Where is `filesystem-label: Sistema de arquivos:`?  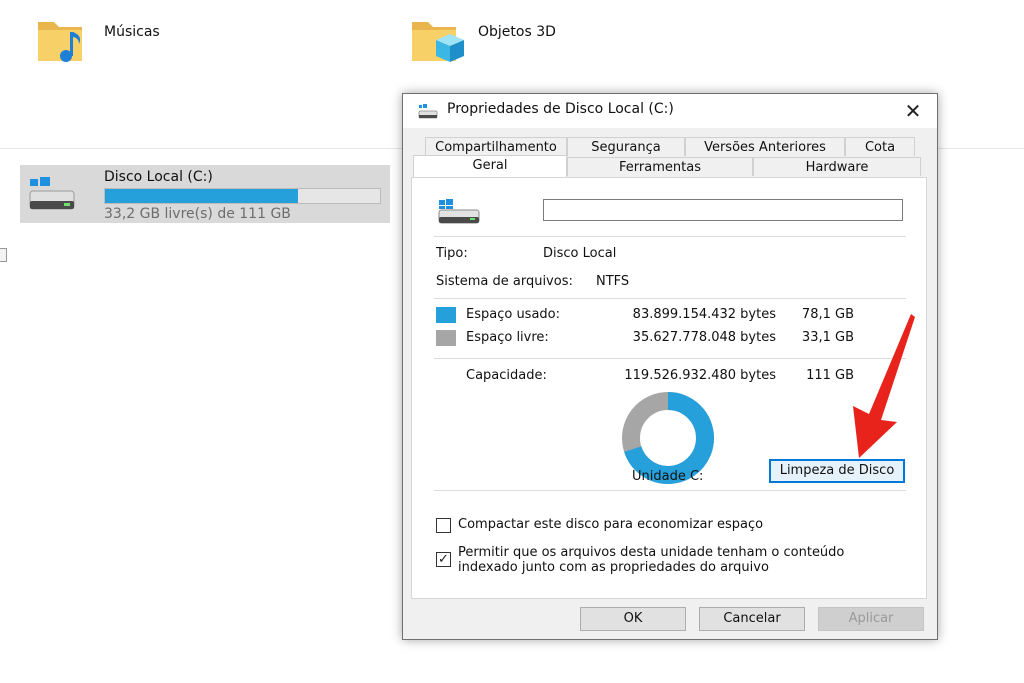 filesystem-label: Sistema de arquivos: is located at coordinates (504, 281).